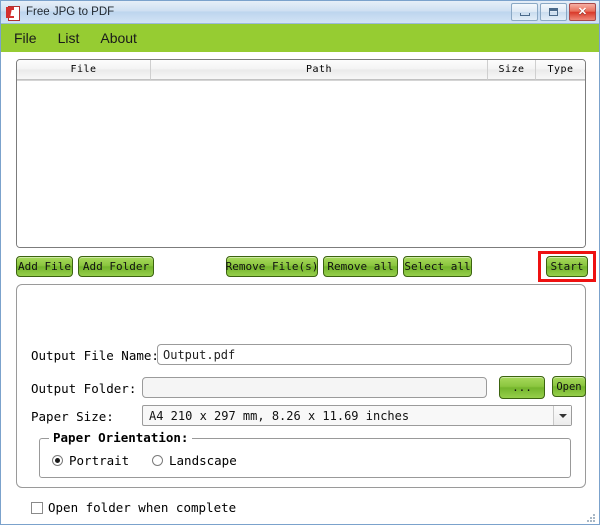 This screenshot has width=600, height=525. I want to click on column-header-type: Type, so click(560, 70).